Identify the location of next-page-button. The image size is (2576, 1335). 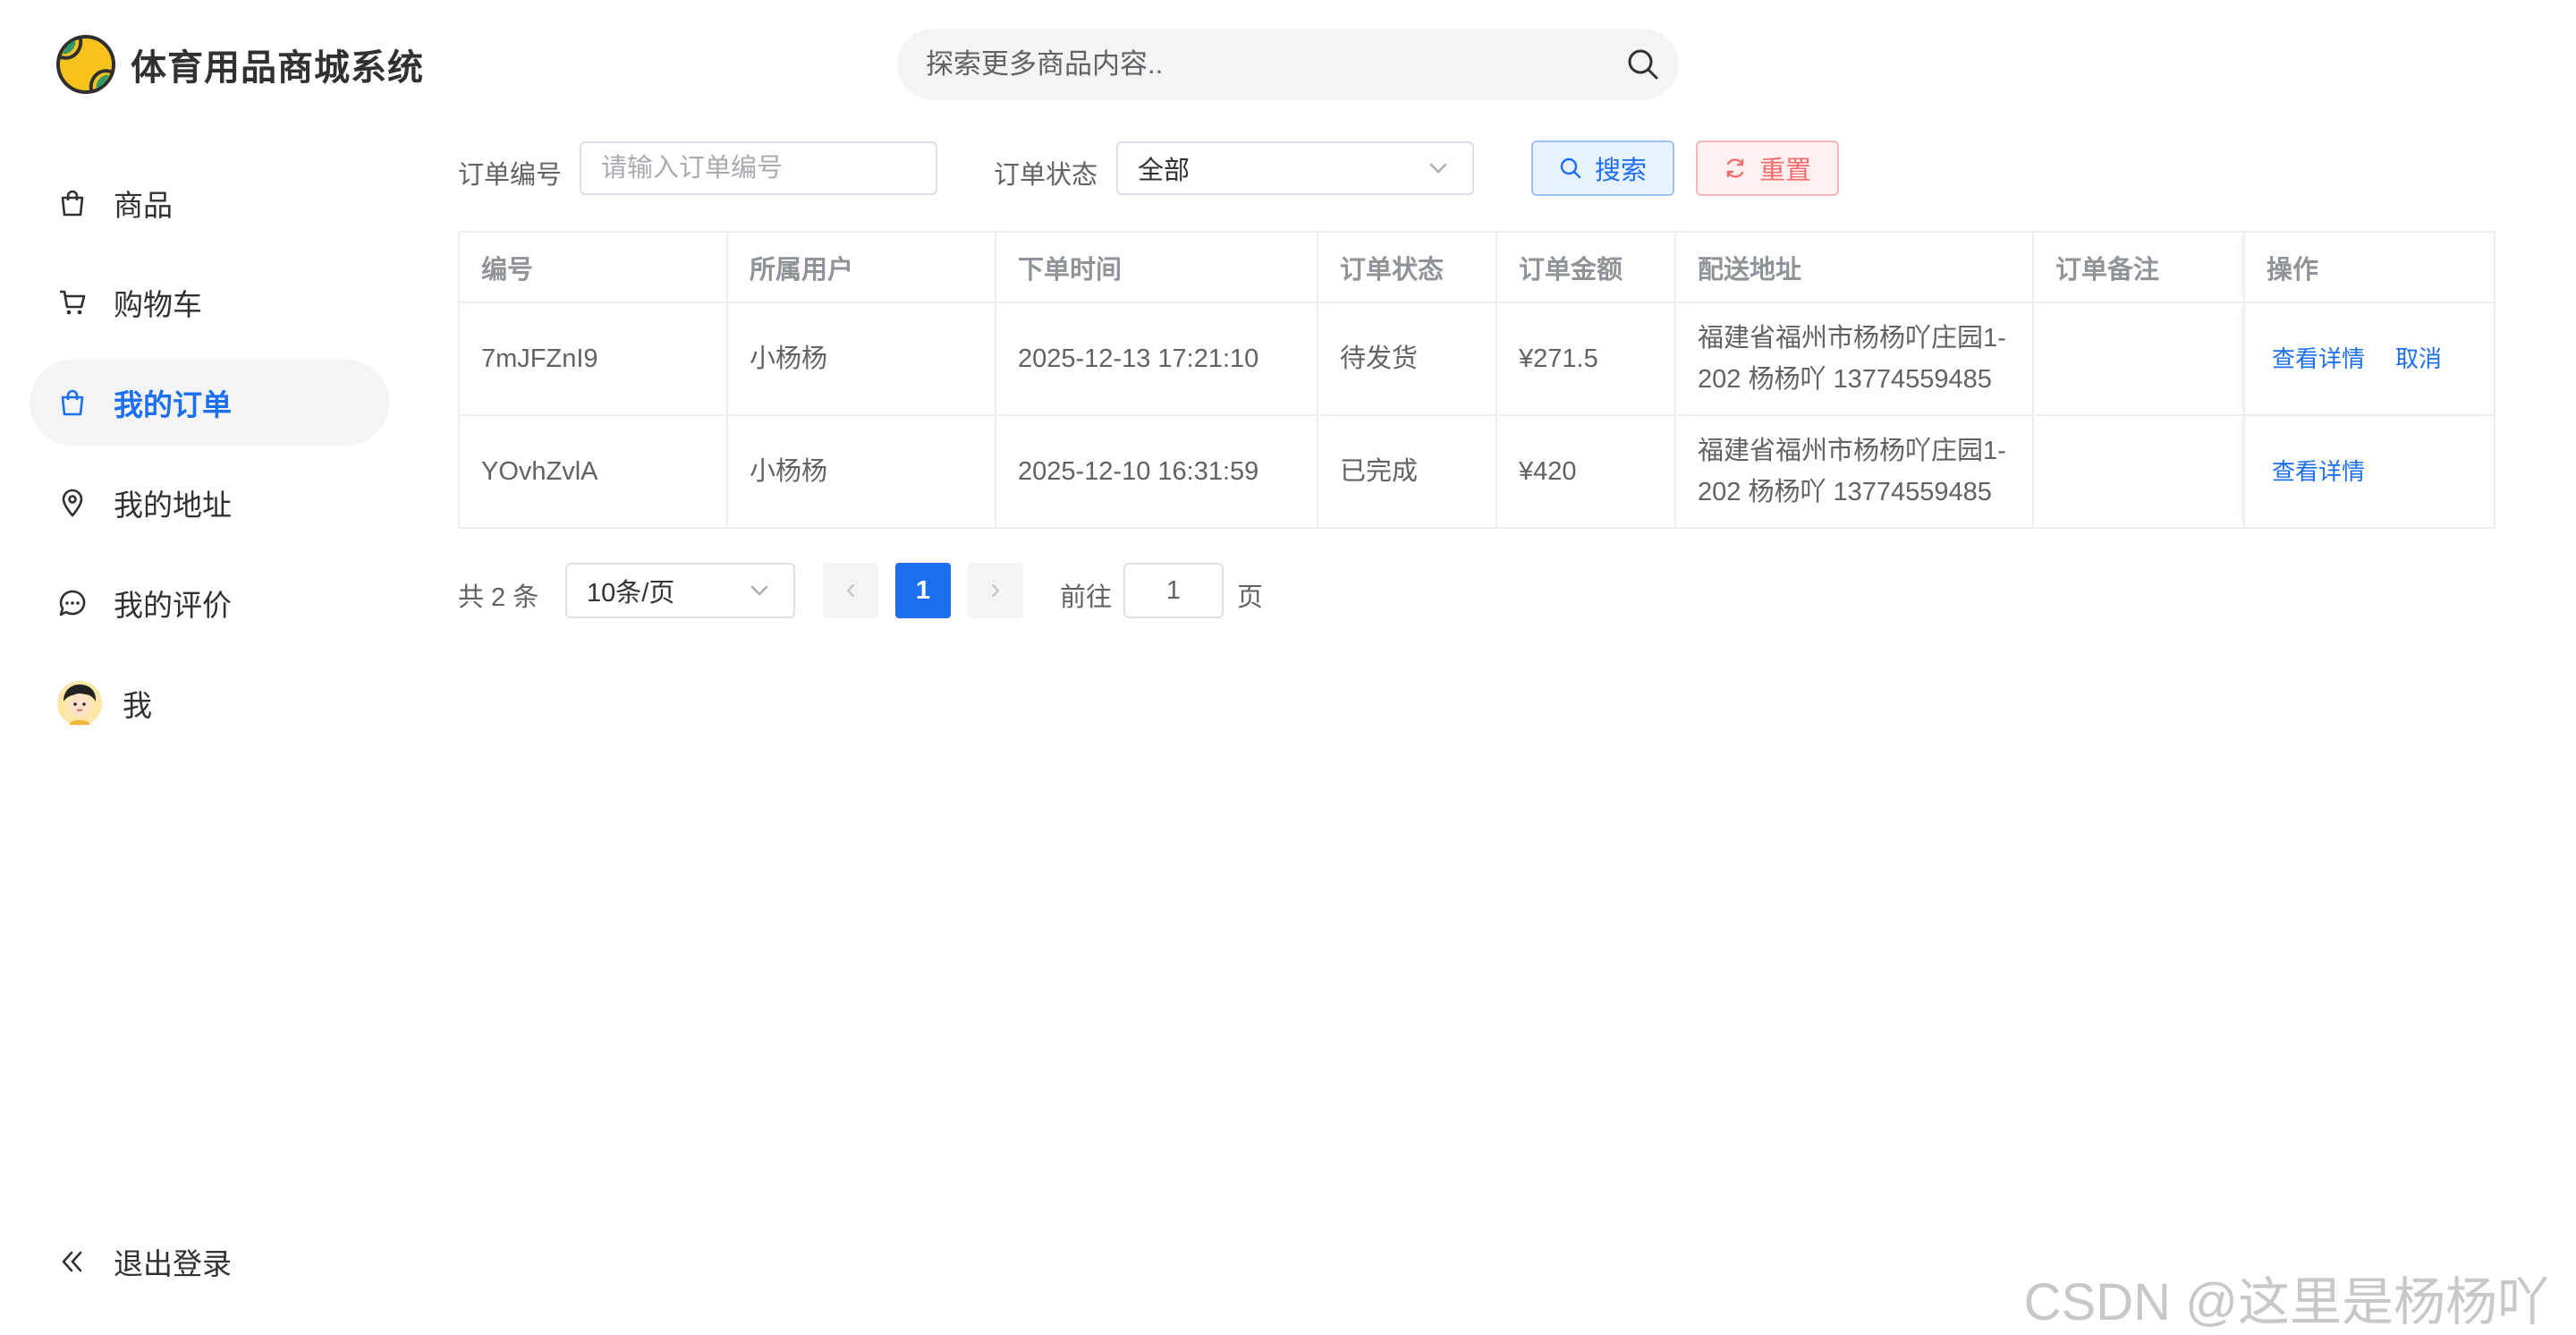
(995, 590).